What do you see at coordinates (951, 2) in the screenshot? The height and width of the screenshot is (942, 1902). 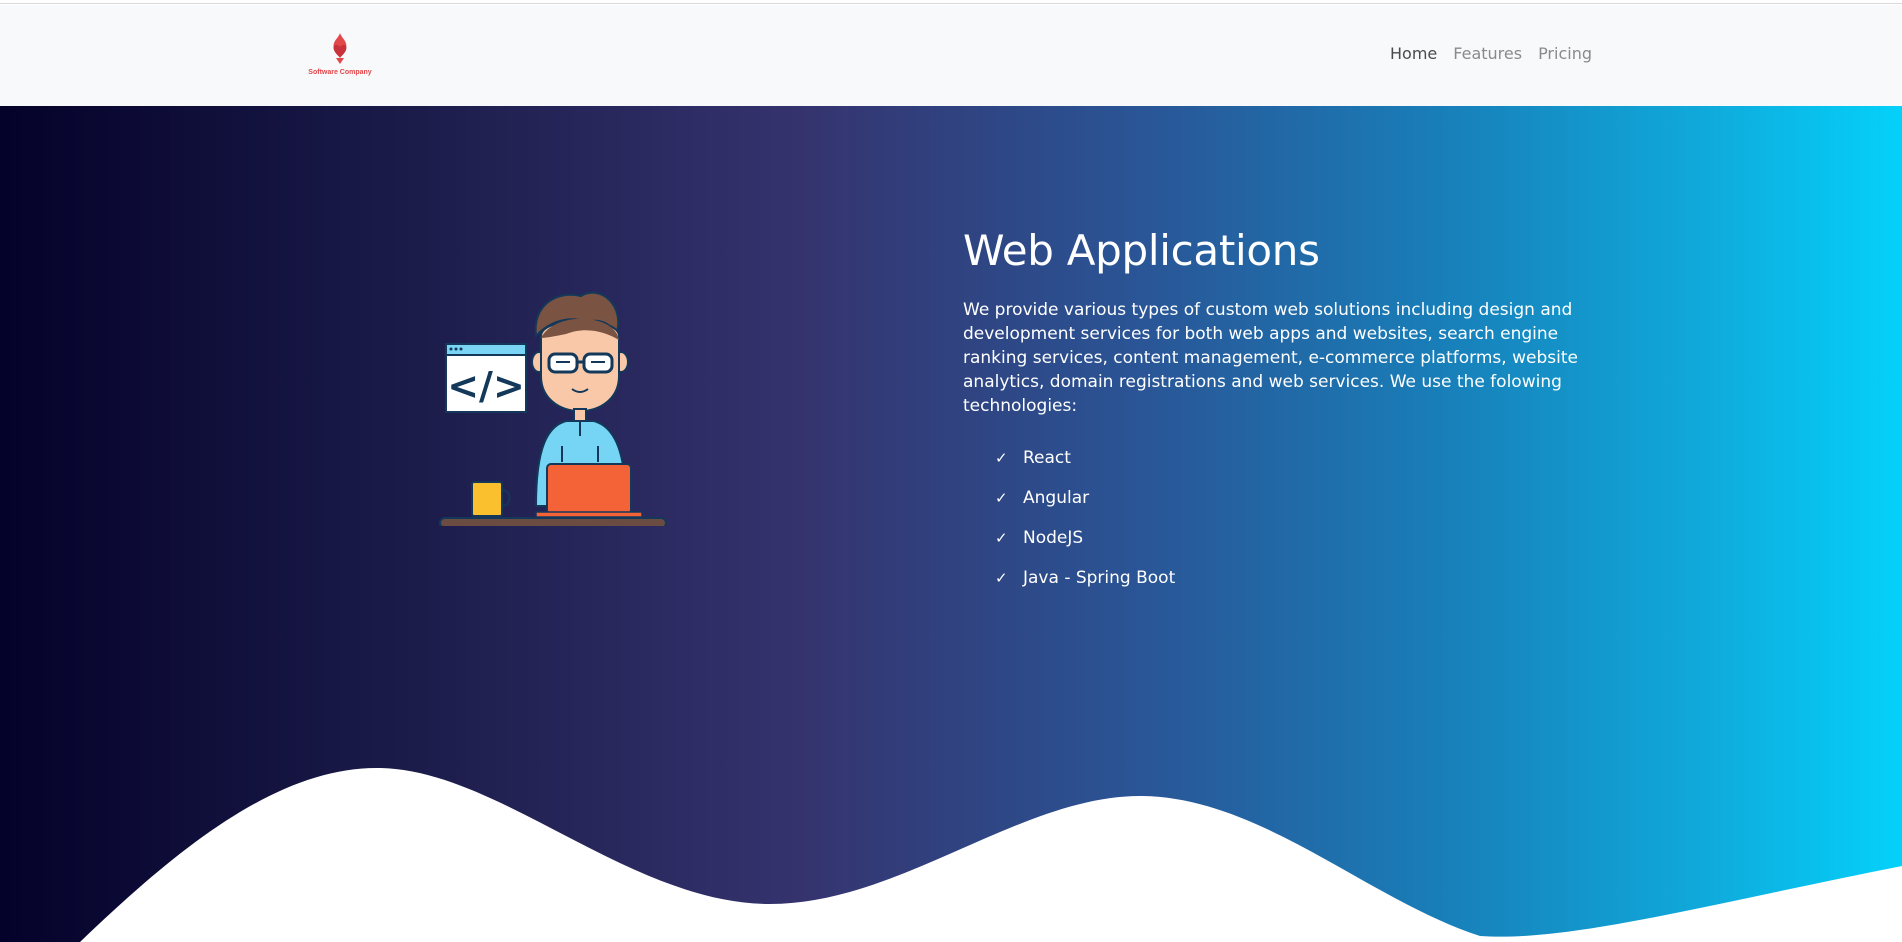 I see `top-border` at bounding box center [951, 2].